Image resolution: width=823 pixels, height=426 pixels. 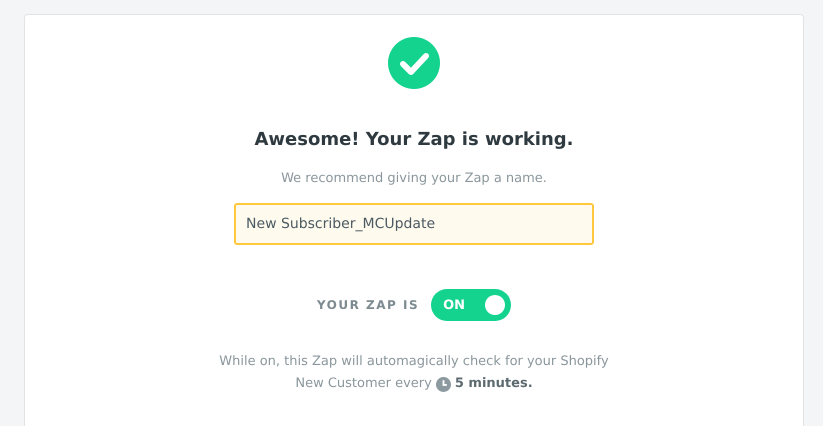 What do you see at coordinates (414, 63) in the screenshot?
I see `checkmark-icon` at bounding box center [414, 63].